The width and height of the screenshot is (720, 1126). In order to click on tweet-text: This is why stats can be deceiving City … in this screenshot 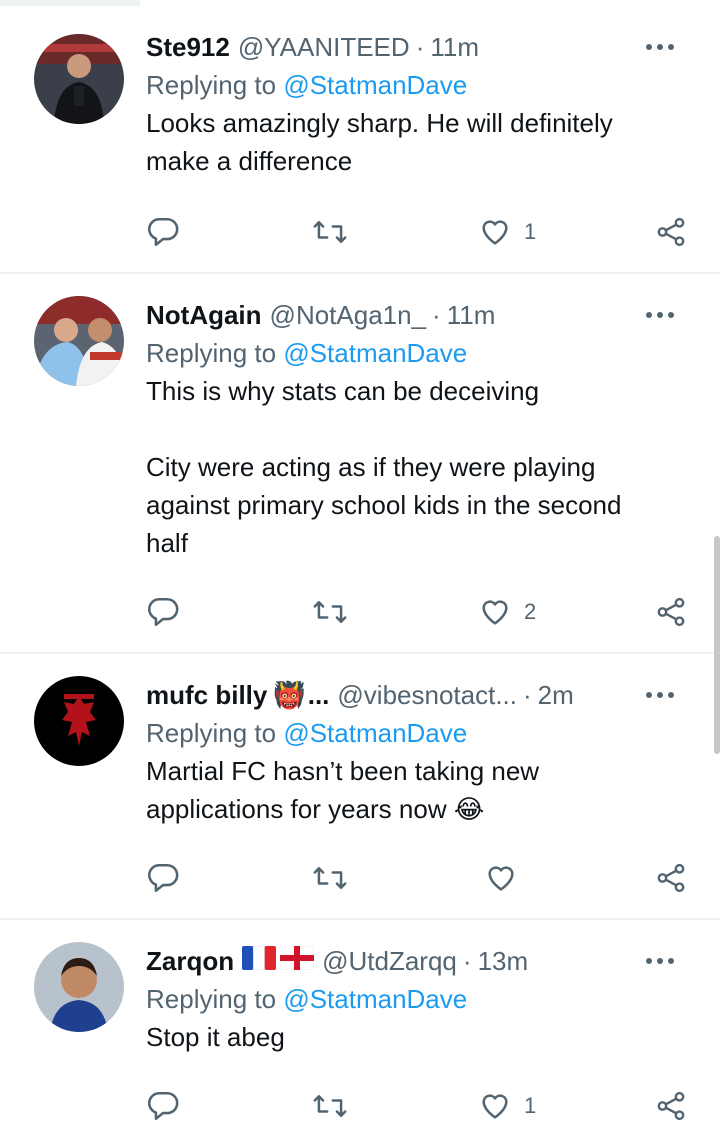, I will do `click(384, 467)`.